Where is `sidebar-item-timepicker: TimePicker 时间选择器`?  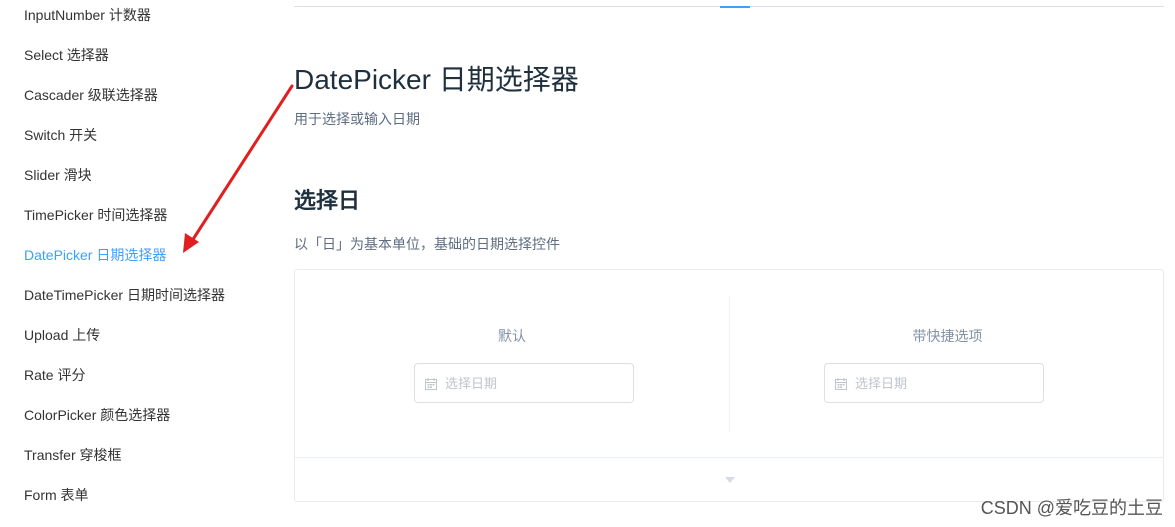 sidebar-item-timepicker: TimePicker 时间选择器 is located at coordinates (95, 215).